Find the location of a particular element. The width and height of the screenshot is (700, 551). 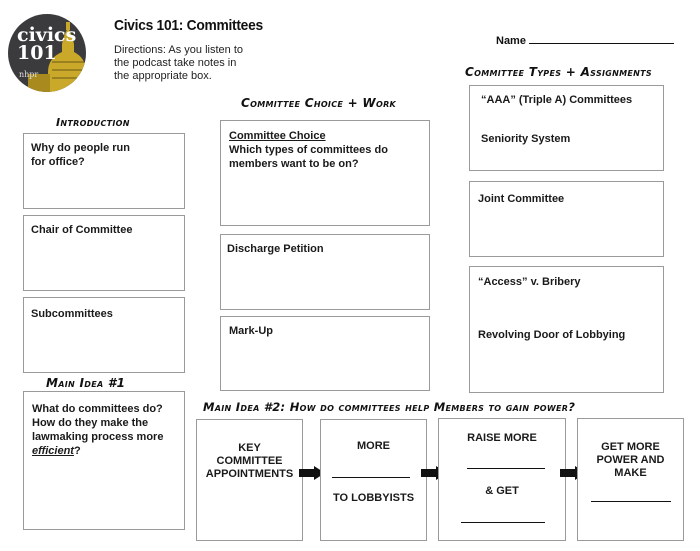

flow-step-raise-more: RAISE MORE & GET is located at coordinates (502, 479).